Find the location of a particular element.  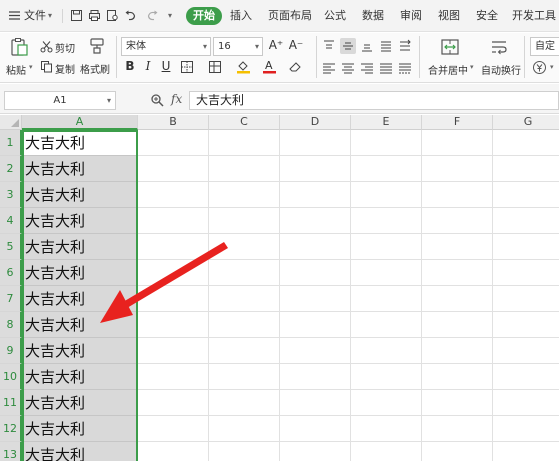

redo-icon is located at coordinates (152, 15).